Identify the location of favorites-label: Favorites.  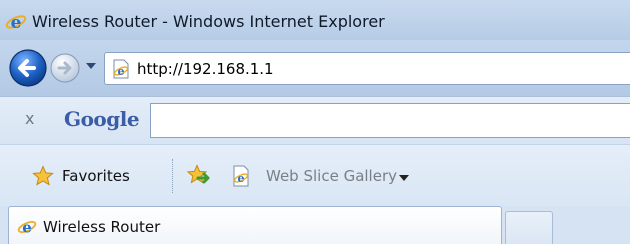
(96, 176).